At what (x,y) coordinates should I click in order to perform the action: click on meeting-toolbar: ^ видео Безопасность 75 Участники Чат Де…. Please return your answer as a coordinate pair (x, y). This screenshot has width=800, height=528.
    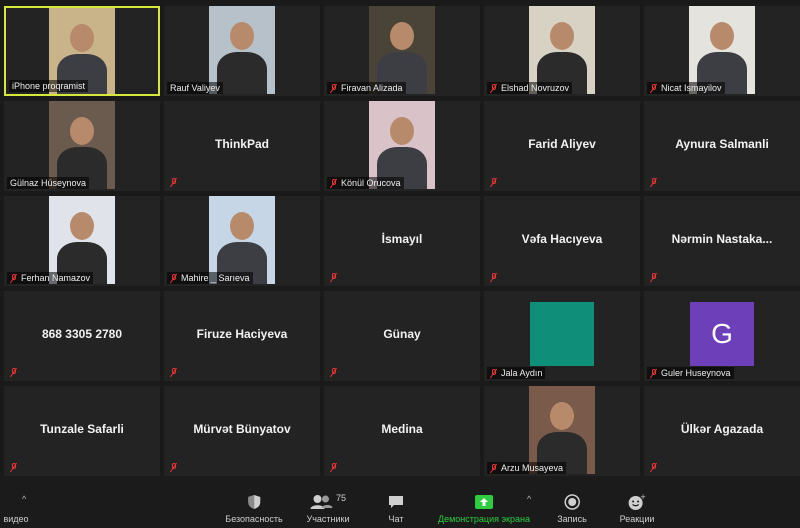
    Looking at the image, I should click on (400, 502).